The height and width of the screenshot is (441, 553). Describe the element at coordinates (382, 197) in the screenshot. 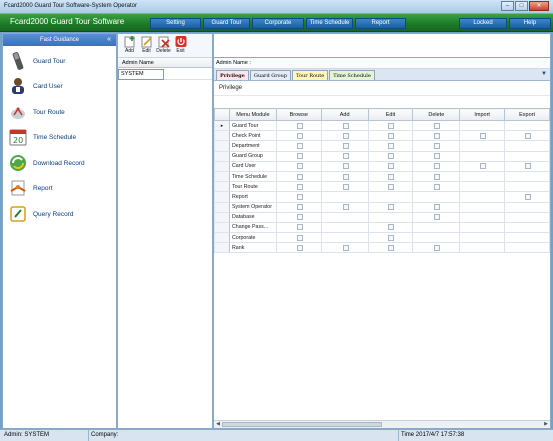

I see `privilege-row: Report` at that location.